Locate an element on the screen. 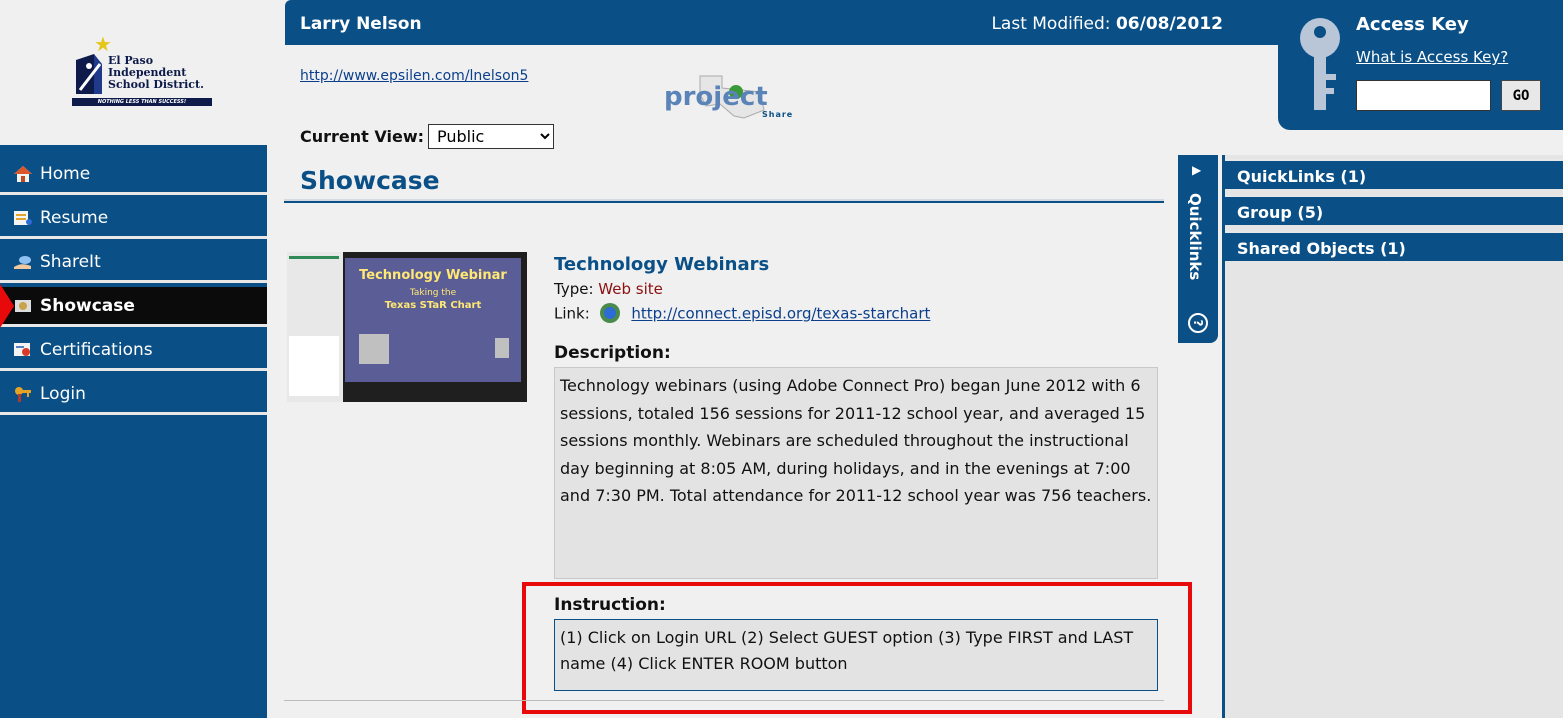  profile-header-bar: Larry Nelson Last Modified: 06/08/2012 is located at coordinates (781, 22).